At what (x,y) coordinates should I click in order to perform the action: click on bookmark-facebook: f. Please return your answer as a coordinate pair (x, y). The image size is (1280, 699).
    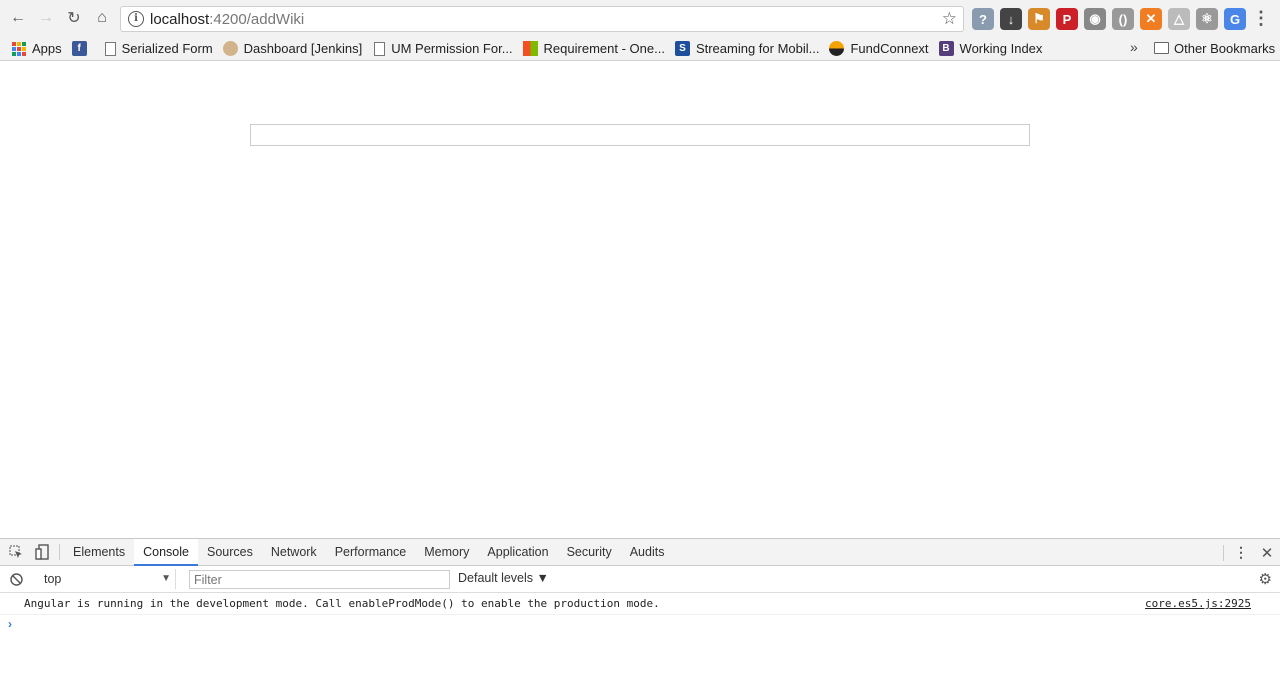
    Looking at the image, I should click on (83, 49).